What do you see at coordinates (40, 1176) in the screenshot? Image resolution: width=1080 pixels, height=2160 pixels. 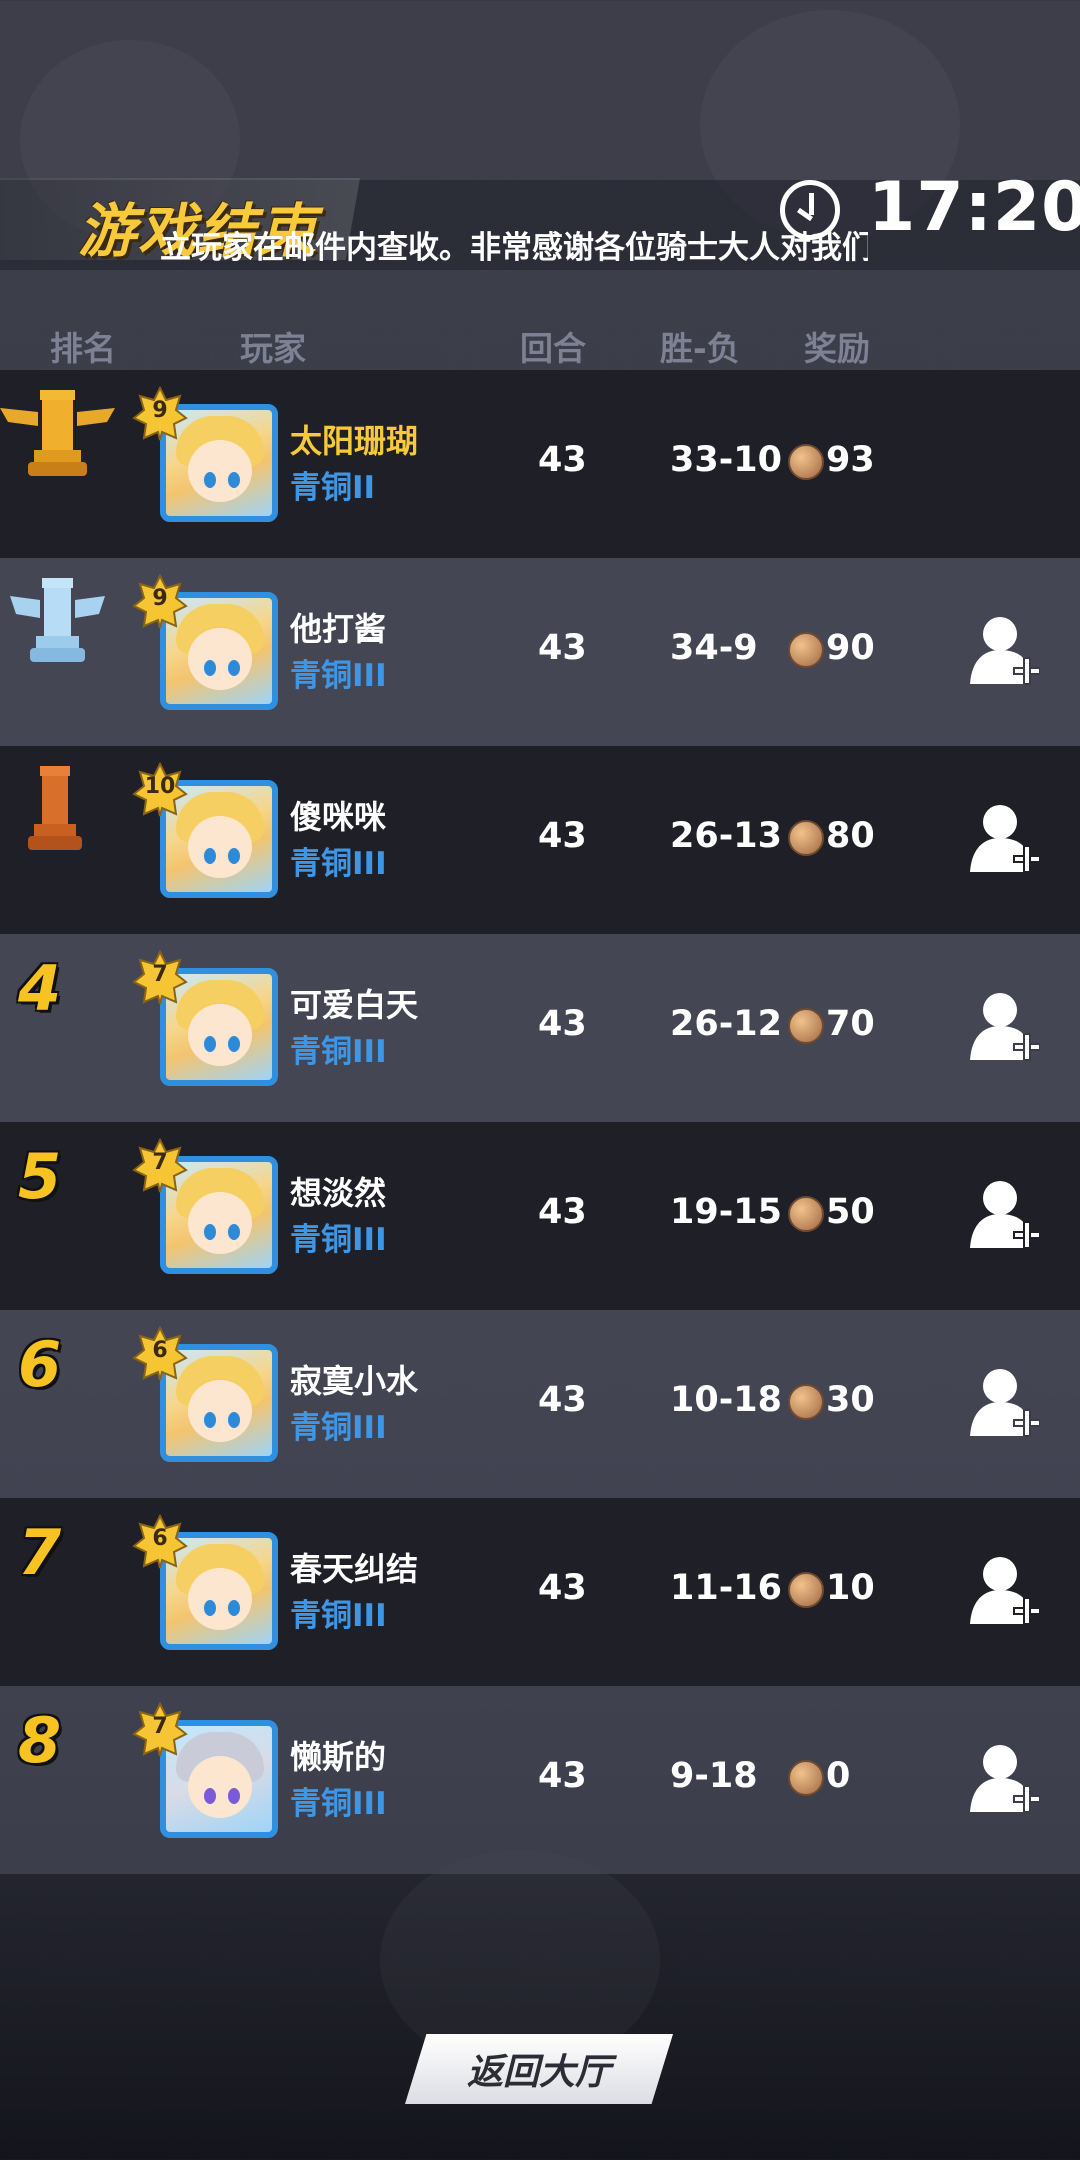 I see `rank-number: 5` at bounding box center [40, 1176].